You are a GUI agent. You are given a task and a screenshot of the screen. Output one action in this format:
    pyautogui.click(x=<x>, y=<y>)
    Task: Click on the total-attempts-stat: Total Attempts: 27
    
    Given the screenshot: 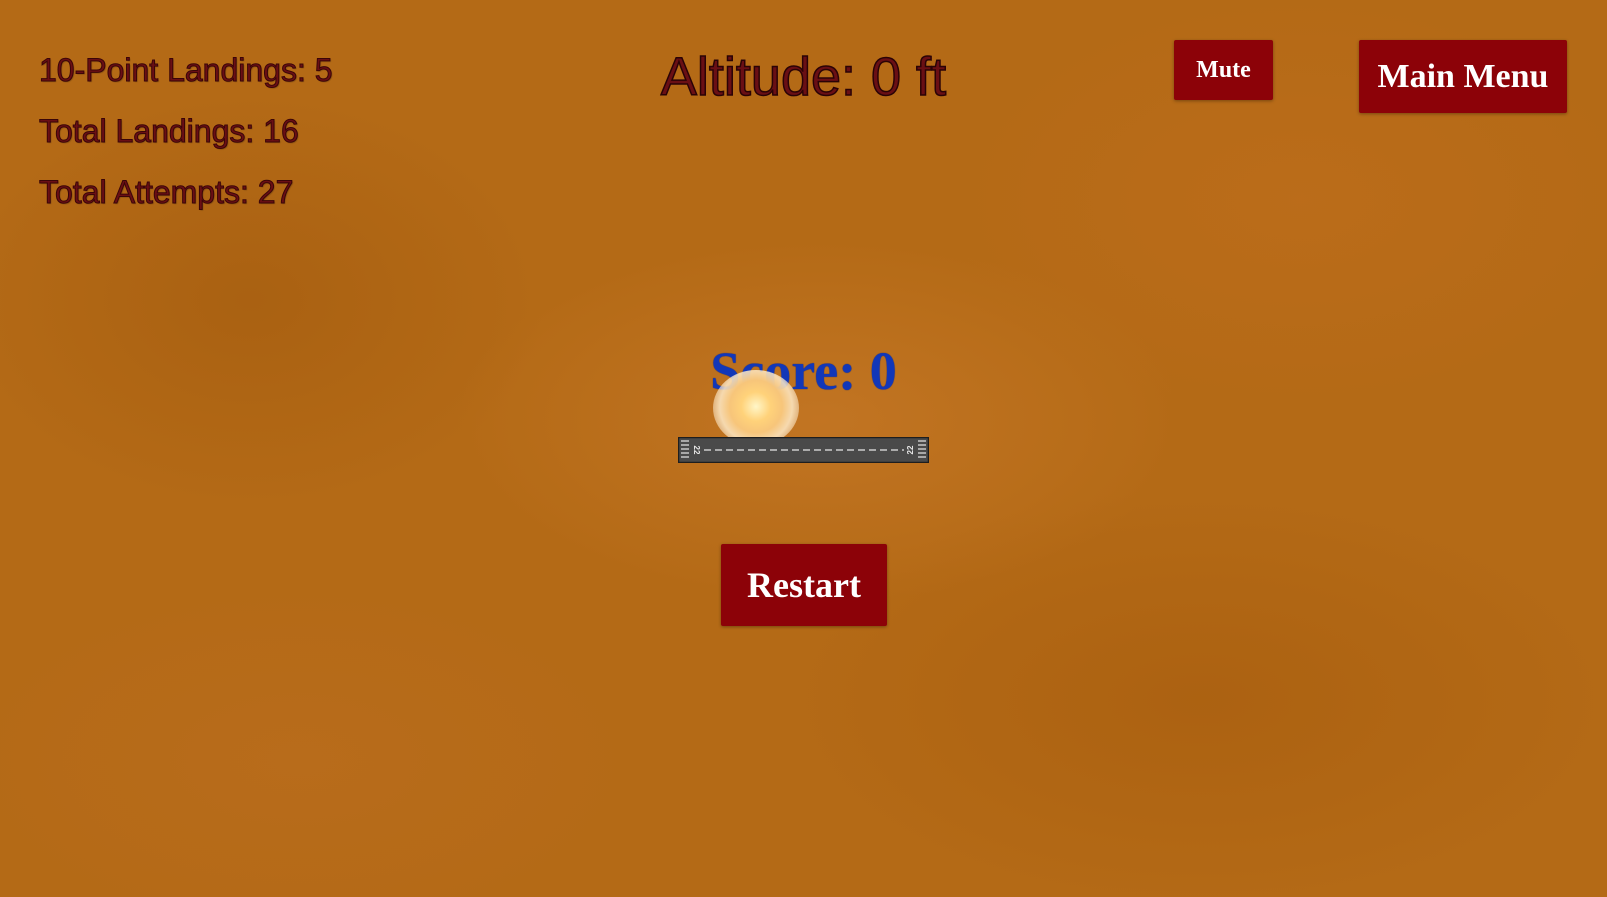 What is the action you would take?
    pyautogui.click(x=166, y=192)
    